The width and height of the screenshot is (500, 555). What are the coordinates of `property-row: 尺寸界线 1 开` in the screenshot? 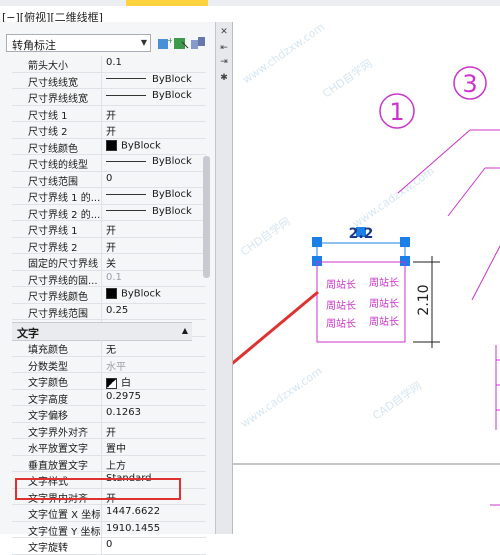 It's located at (109, 229).